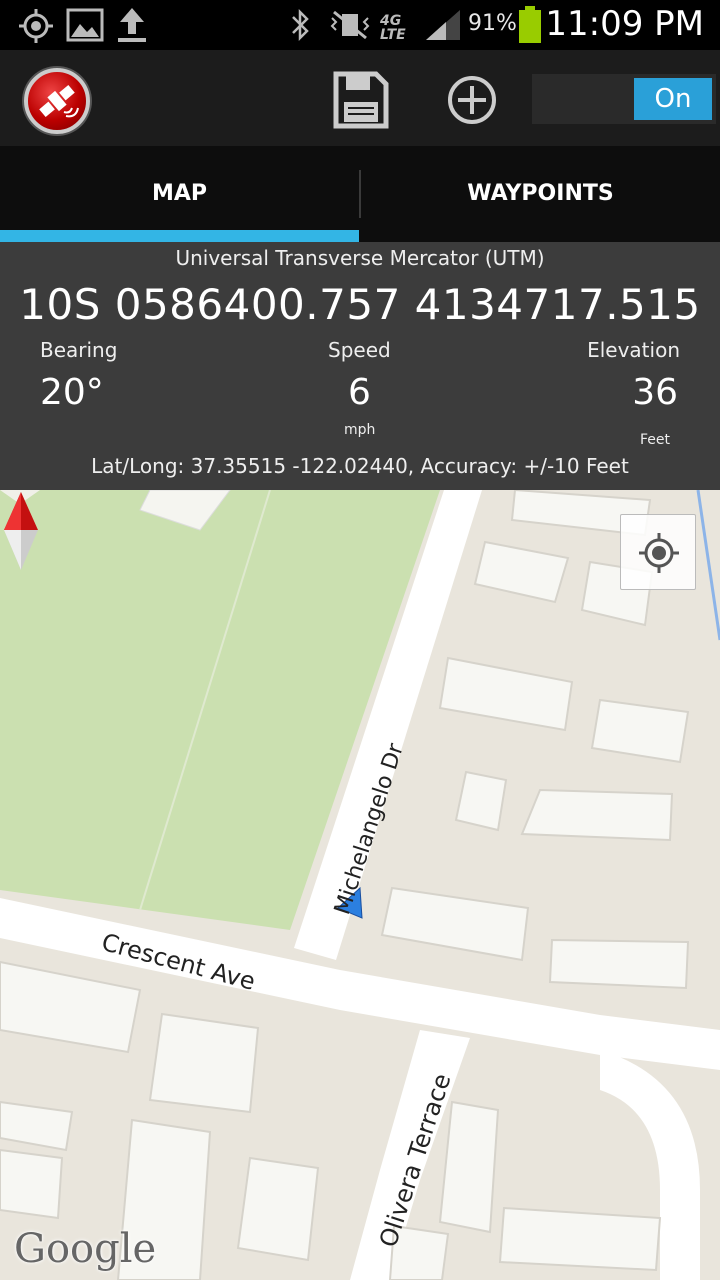  What do you see at coordinates (79, 350) in the screenshot?
I see `bearing-label: Bearing` at bounding box center [79, 350].